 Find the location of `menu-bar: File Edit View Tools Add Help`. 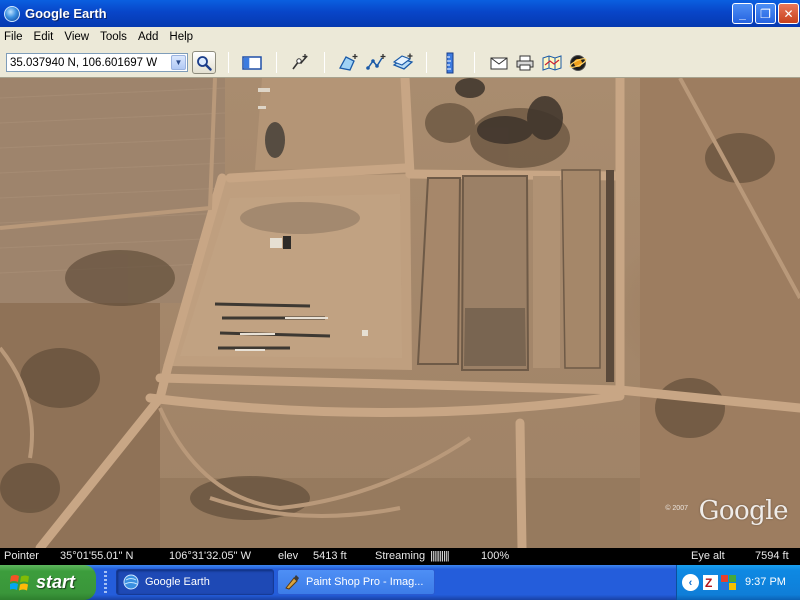

menu-bar: File Edit View Tools Add Help is located at coordinates (400, 37).